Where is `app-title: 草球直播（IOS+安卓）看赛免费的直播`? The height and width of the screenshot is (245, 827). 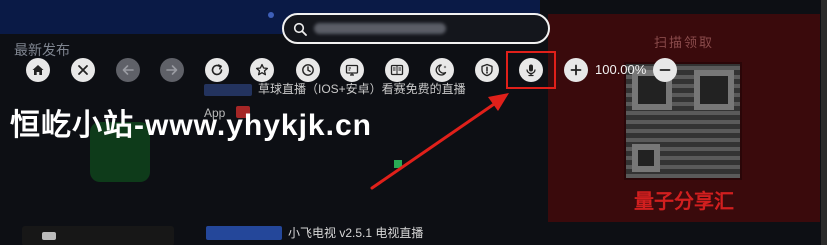 app-title: 草球直播（IOS+安卓）看赛免费的直播 is located at coordinates (362, 89).